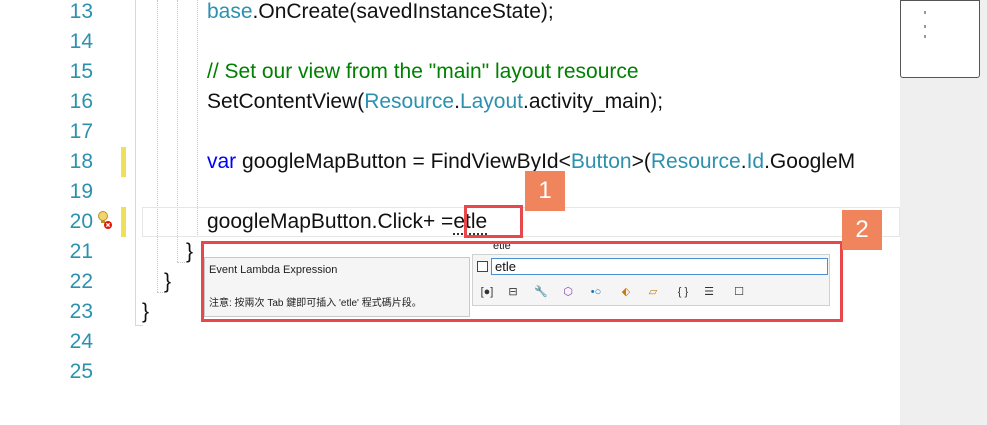 This screenshot has height=425, width=987. I want to click on line-number: 13, so click(81, 11).